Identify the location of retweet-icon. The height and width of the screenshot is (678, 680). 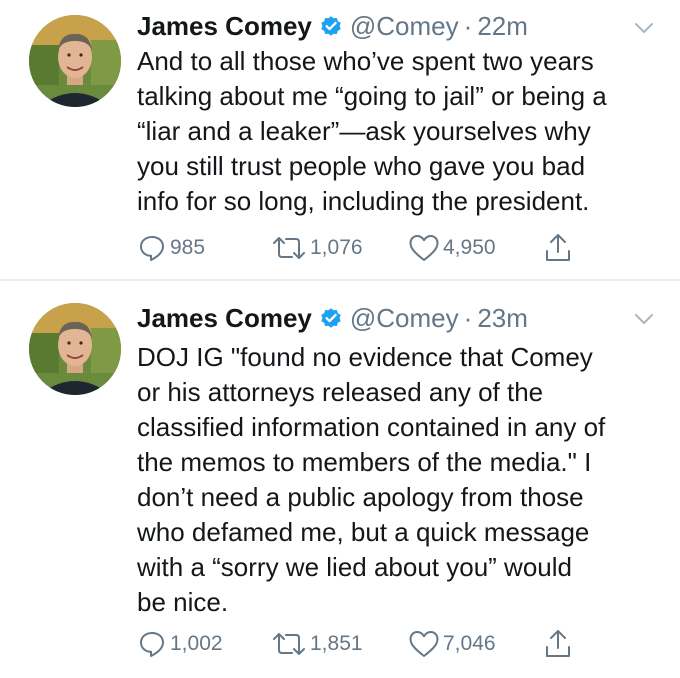
(289, 644).